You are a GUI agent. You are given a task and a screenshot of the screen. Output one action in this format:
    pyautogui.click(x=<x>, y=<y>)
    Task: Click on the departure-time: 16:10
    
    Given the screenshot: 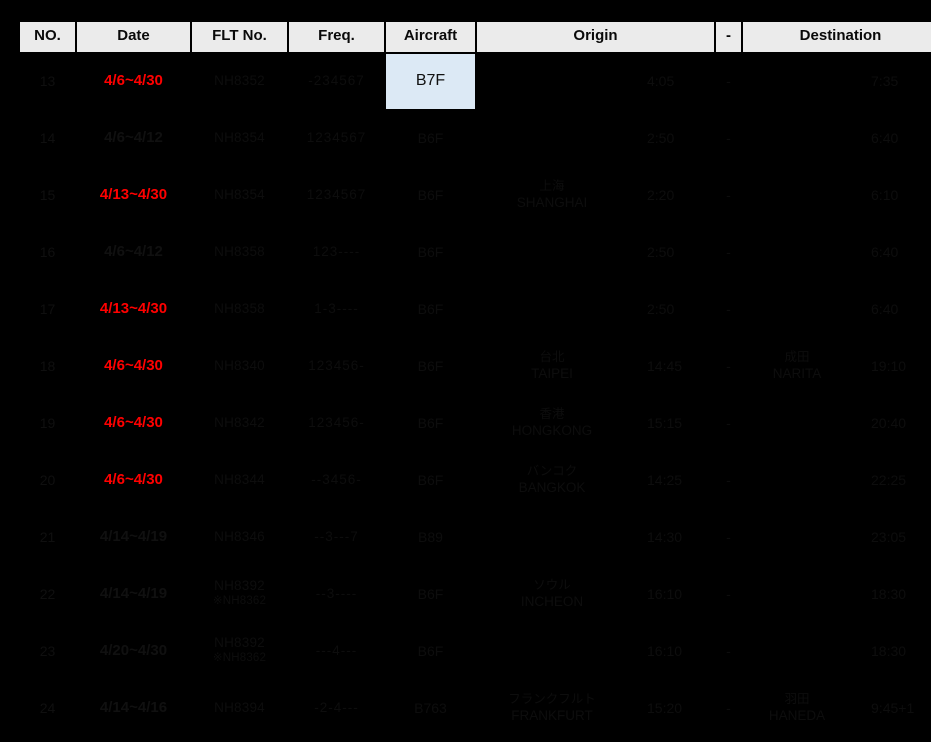 What is the action you would take?
    pyautogui.click(x=672, y=594)
    